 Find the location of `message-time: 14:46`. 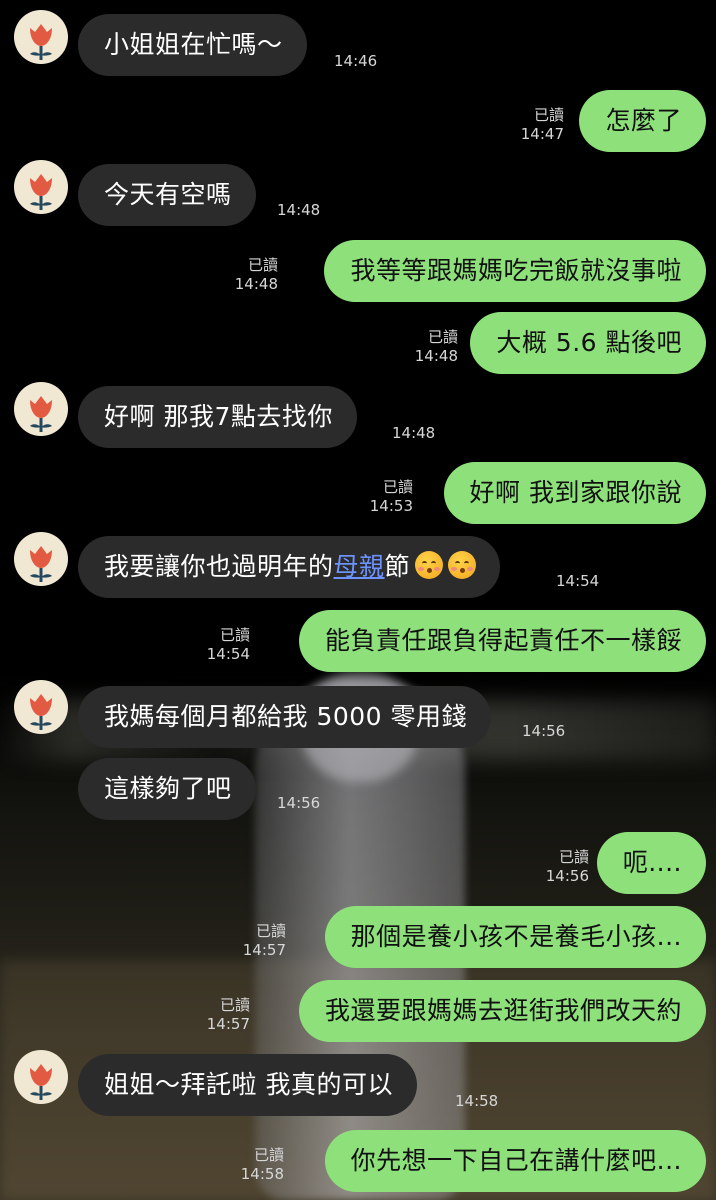

message-time: 14:46 is located at coordinates (356, 61).